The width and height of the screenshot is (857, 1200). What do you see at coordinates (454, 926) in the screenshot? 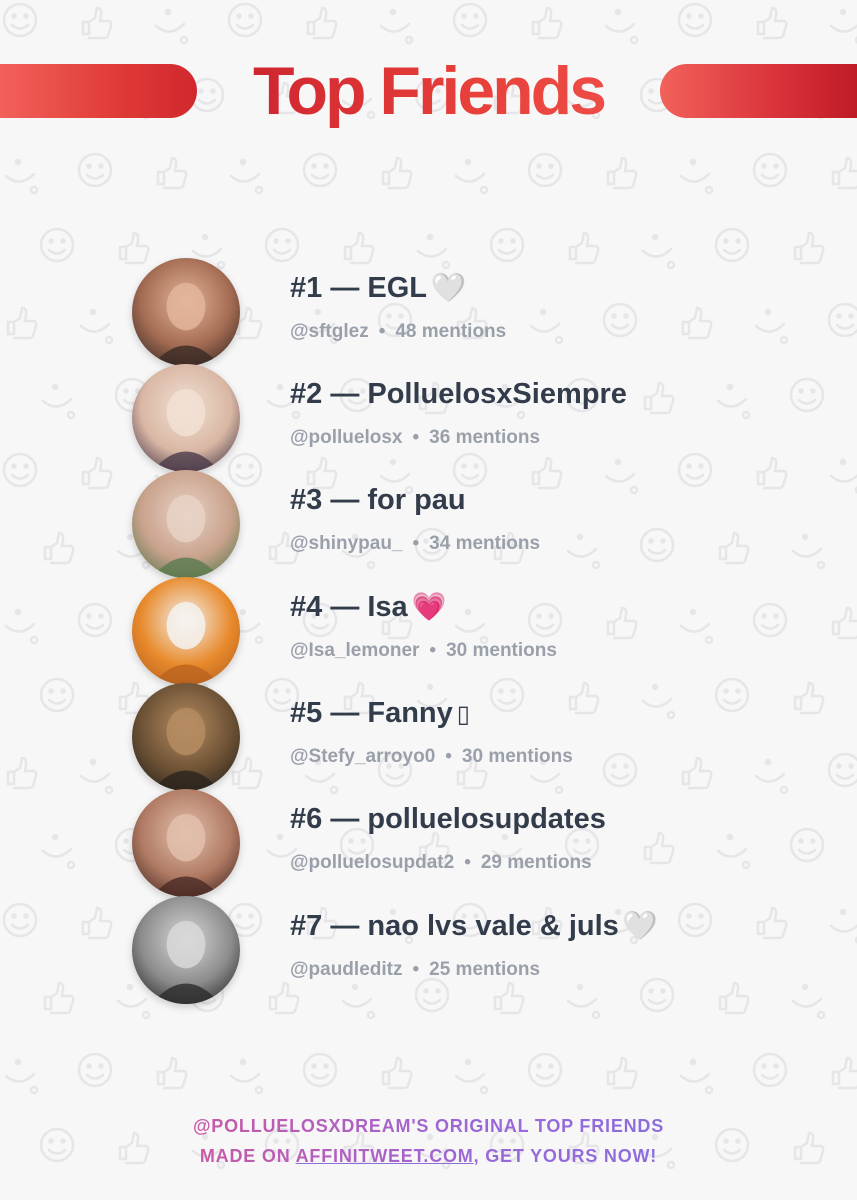
I see `friend-rank-and-name: #7 — nao lvs vale & juls` at bounding box center [454, 926].